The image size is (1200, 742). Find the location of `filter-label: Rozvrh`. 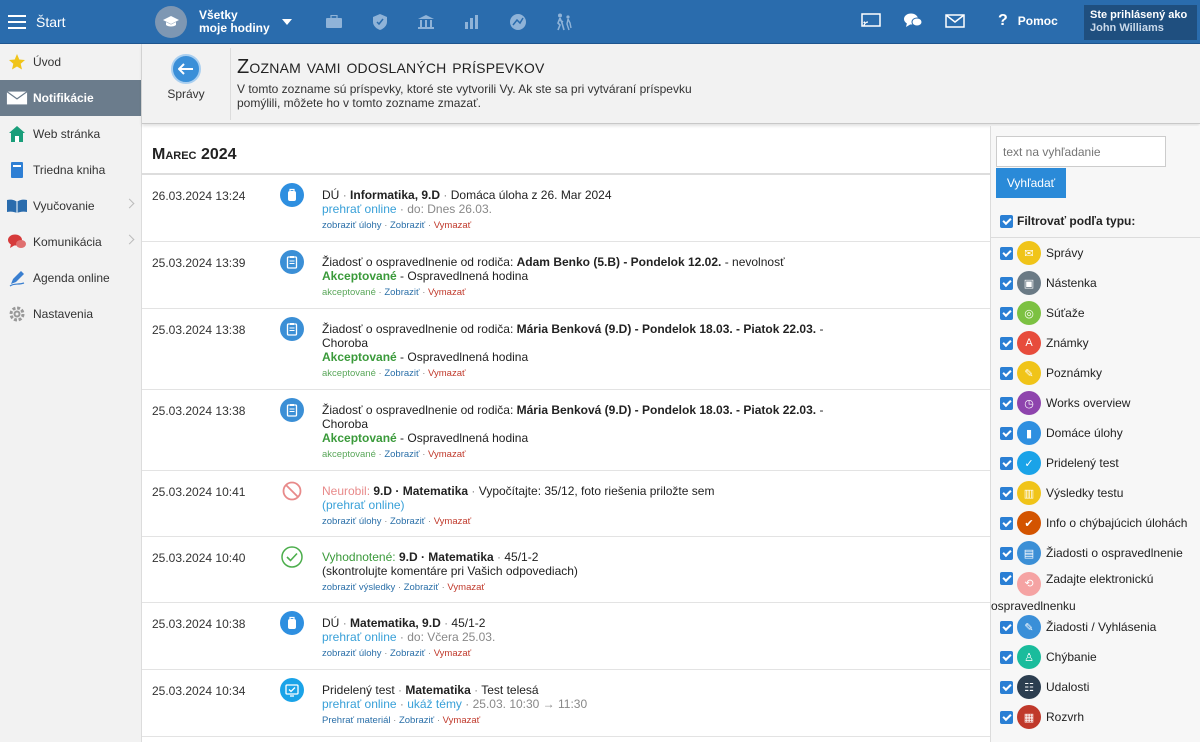

filter-label: Rozvrh is located at coordinates (1065, 717).